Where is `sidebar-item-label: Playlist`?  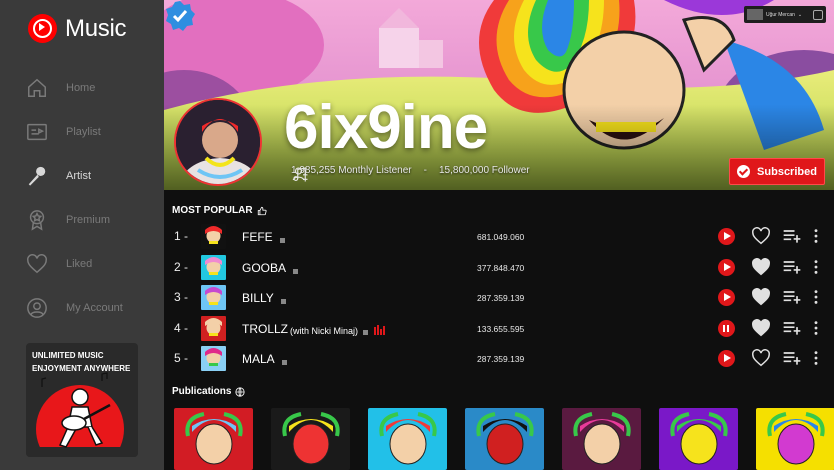 sidebar-item-label: Playlist is located at coordinates (83, 132).